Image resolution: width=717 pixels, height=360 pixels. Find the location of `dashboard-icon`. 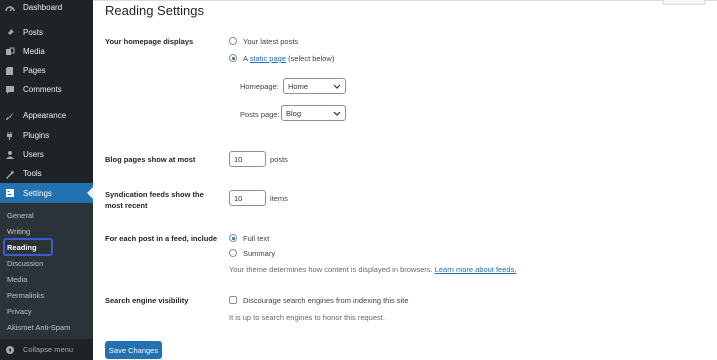

dashboard-icon is located at coordinates (10, 8).